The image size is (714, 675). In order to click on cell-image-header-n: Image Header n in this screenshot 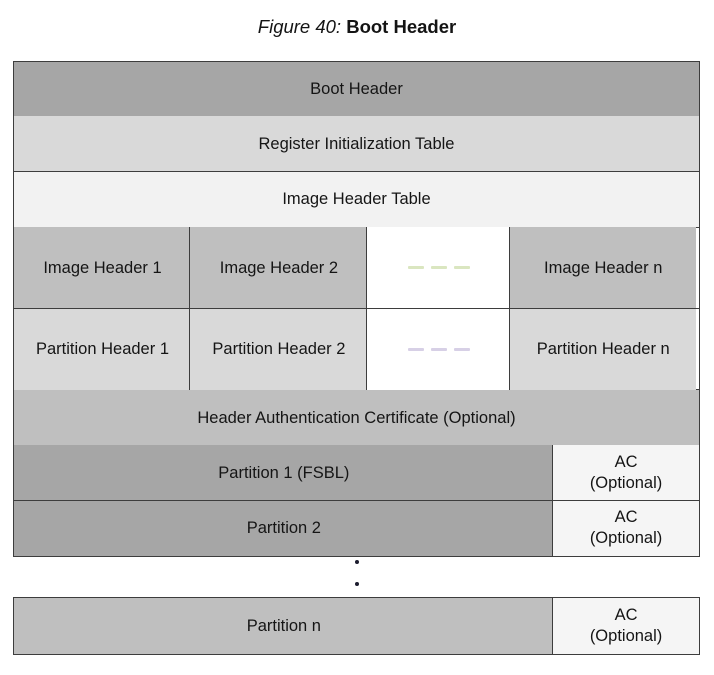, I will do `click(603, 268)`.